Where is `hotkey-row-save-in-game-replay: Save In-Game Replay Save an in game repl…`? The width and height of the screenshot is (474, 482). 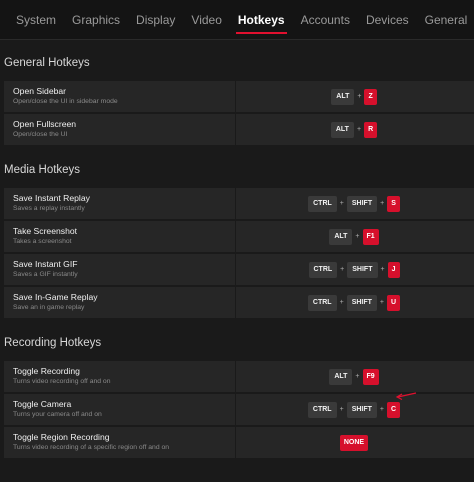
hotkey-row-save-in-game-replay: Save In-Game Replay Save an in game repl… is located at coordinates (239, 302).